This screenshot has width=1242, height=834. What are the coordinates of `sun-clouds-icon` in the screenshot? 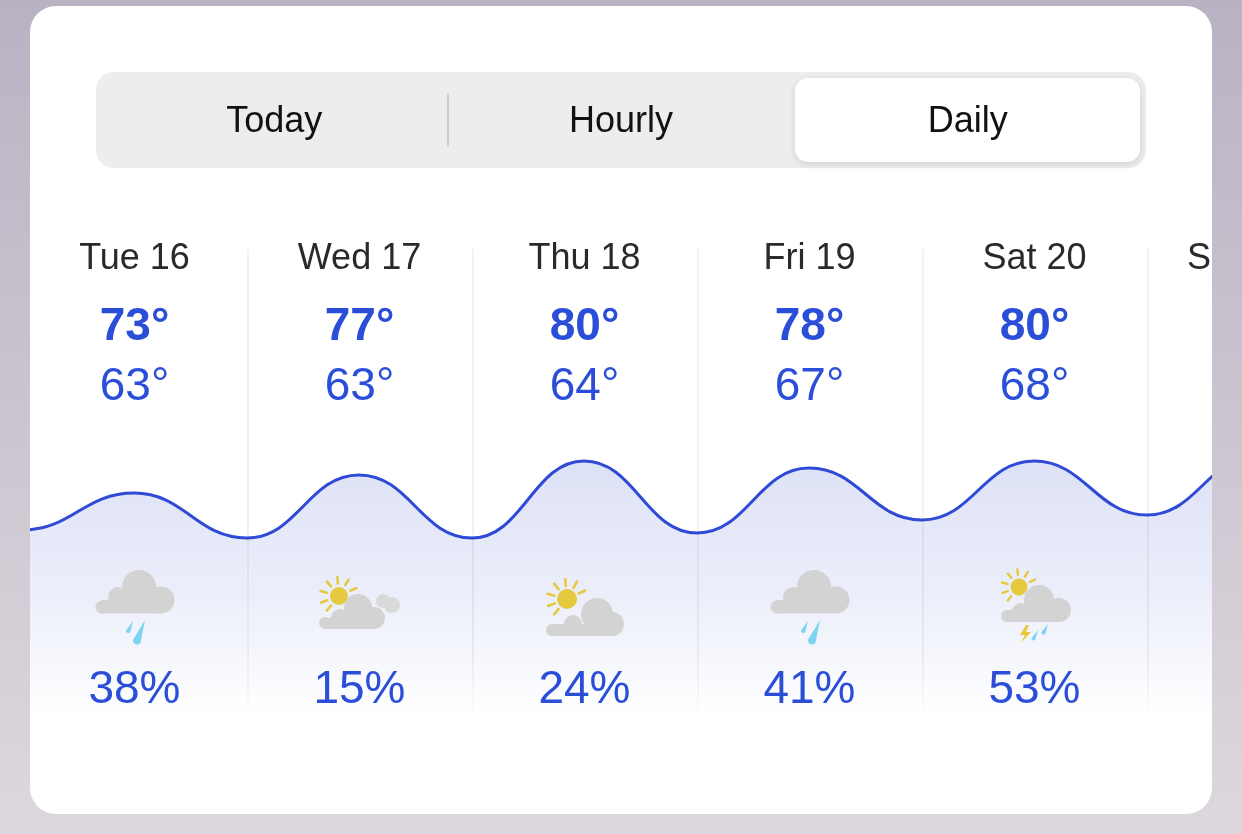 It's located at (359, 602).